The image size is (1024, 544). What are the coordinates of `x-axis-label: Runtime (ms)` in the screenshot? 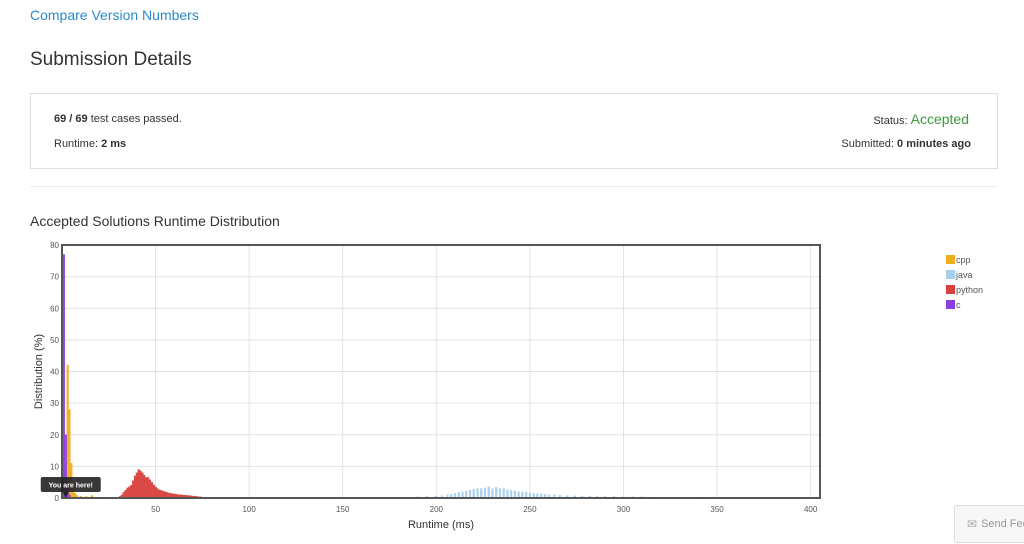 It's located at (441, 525).